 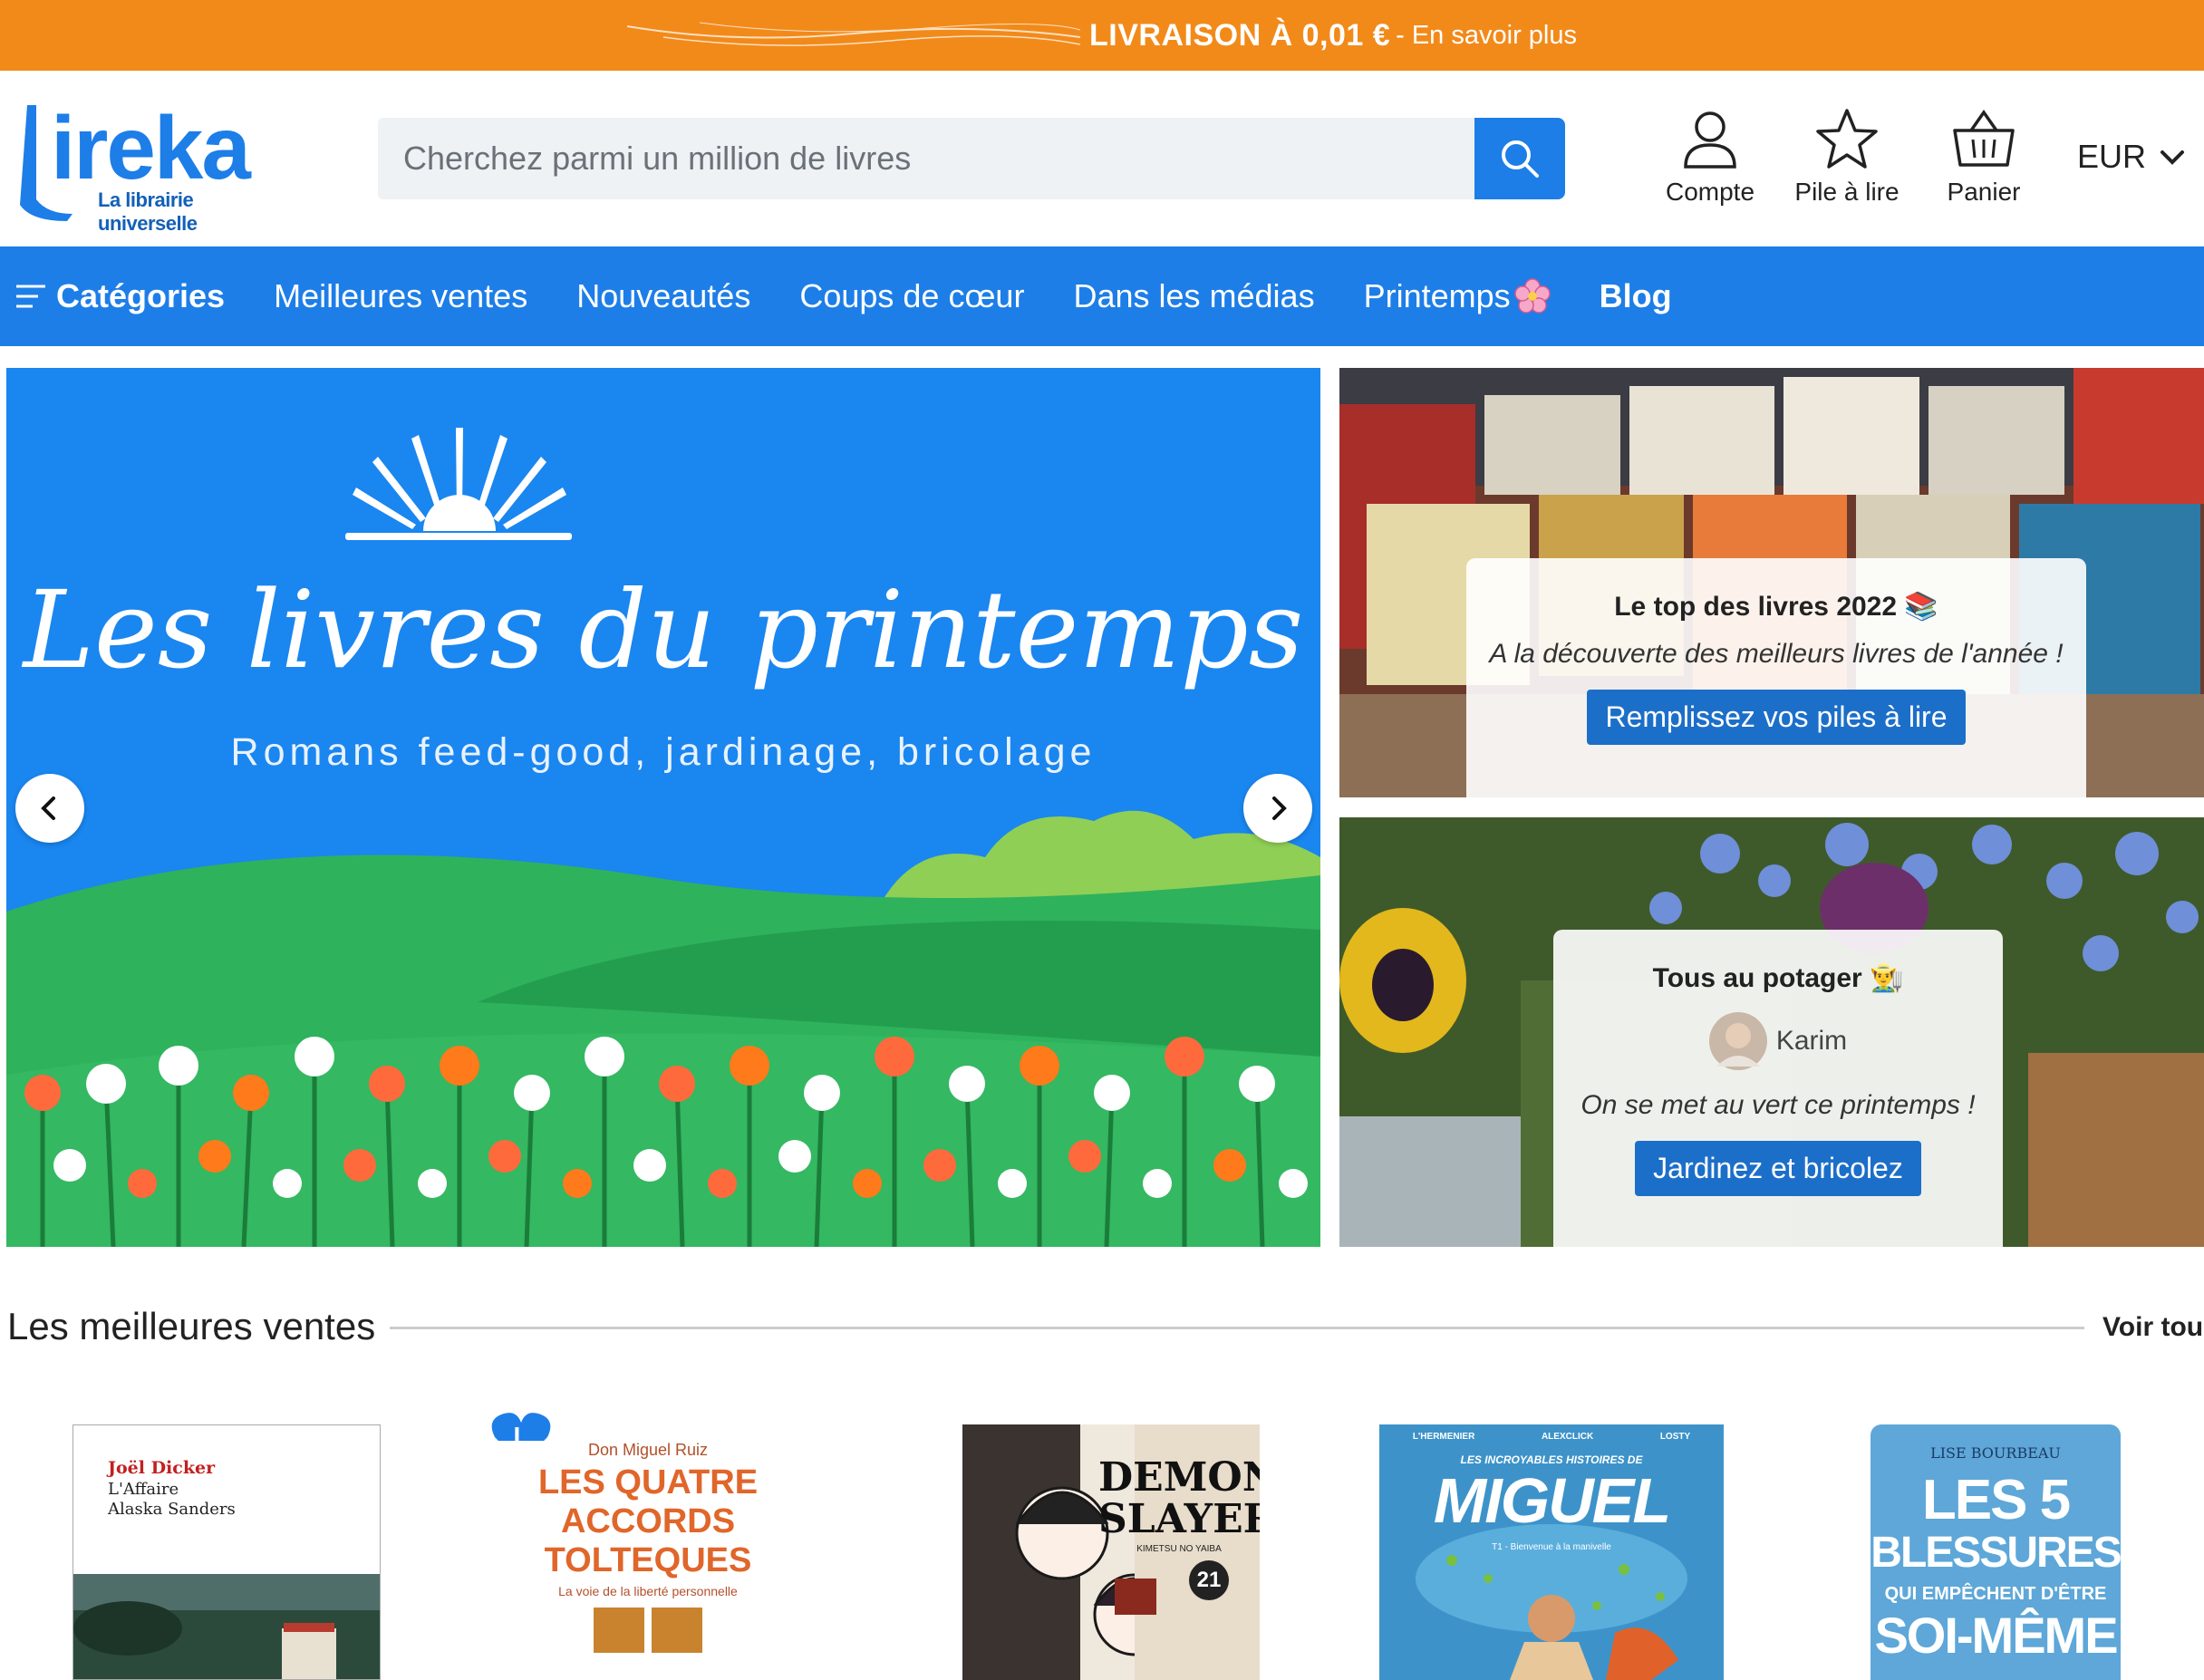 What do you see at coordinates (1636, 296) in the screenshot?
I see `nav-blog: Blog` at bounding box center [1636, 296].